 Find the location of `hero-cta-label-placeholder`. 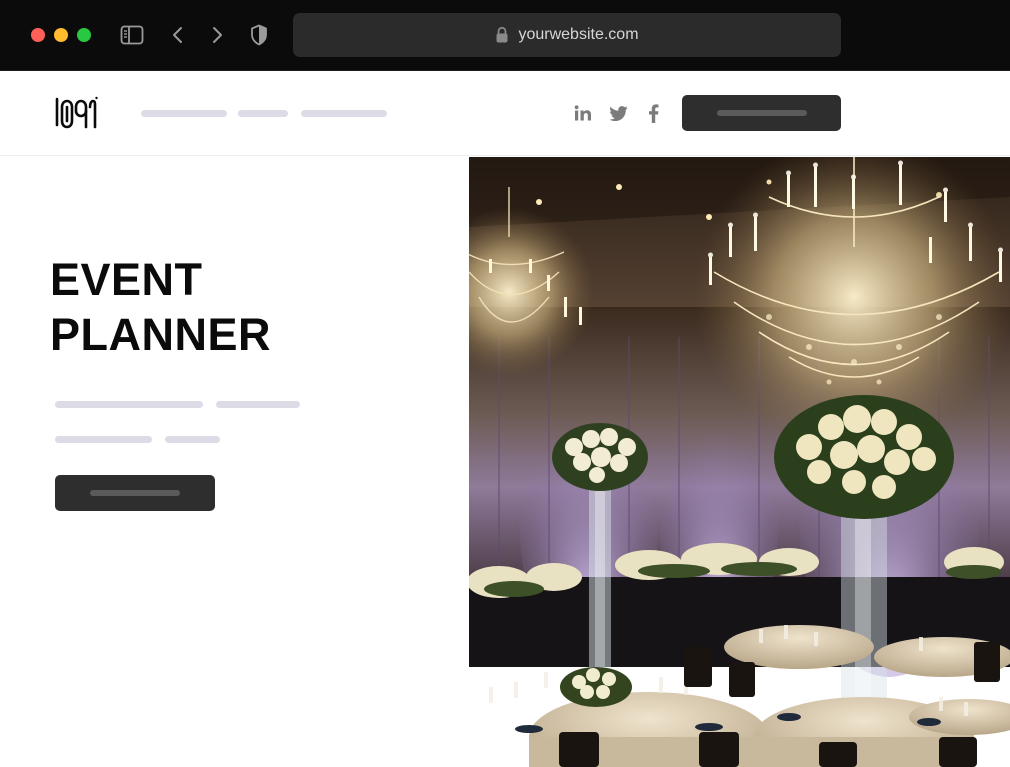

hero-cta-label-placeholder is located at coordinates (135, 493).